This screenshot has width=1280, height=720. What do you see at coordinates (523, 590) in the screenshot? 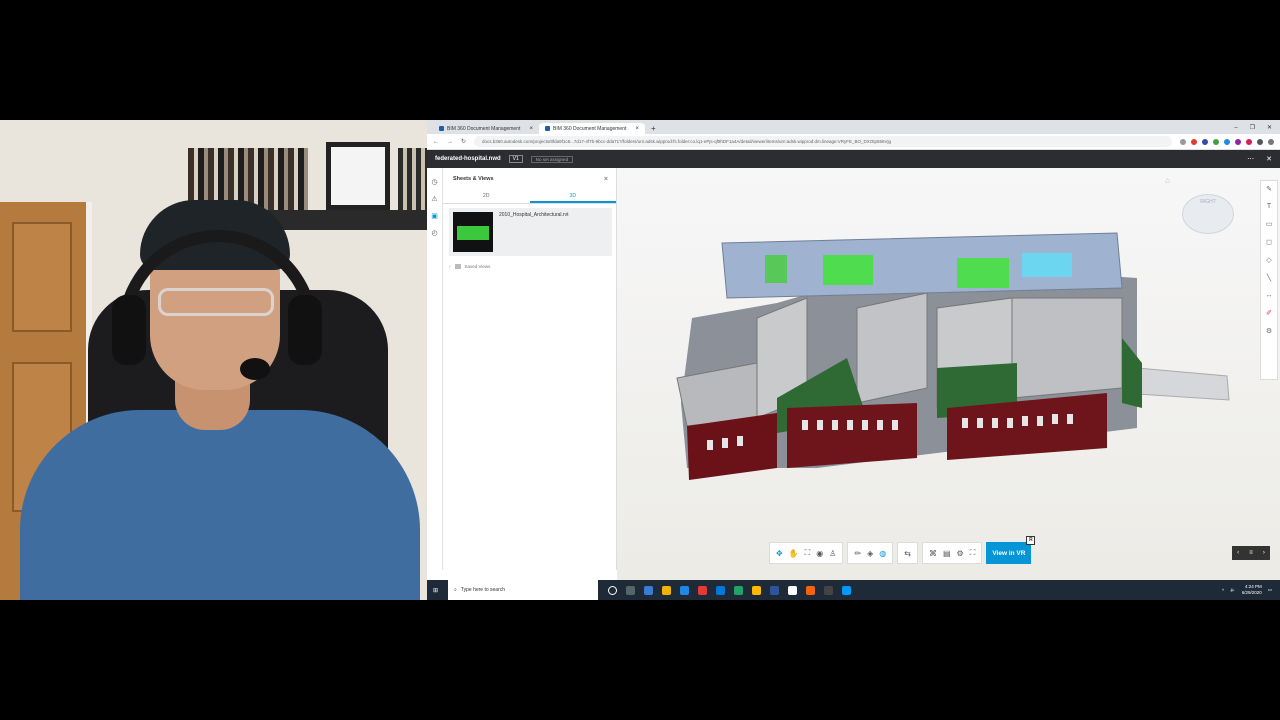
I see `taskbar-search: ⌕ Type here to search` at bounding box center [523, 590].